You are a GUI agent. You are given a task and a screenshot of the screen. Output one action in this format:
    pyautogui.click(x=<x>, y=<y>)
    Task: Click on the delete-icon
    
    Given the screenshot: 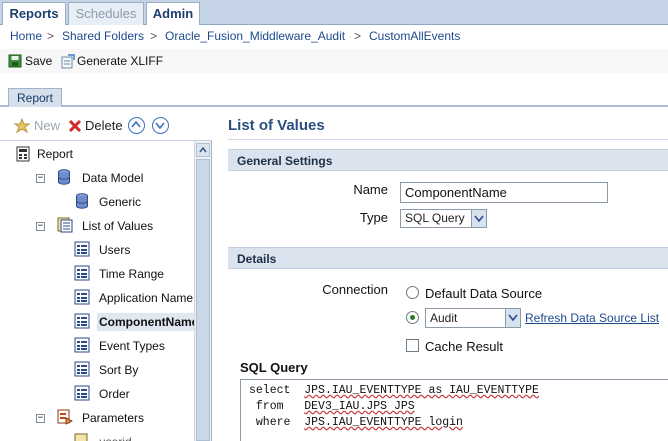 What is the action you would take?
    pyautogui.click(x=75, y=126)
    